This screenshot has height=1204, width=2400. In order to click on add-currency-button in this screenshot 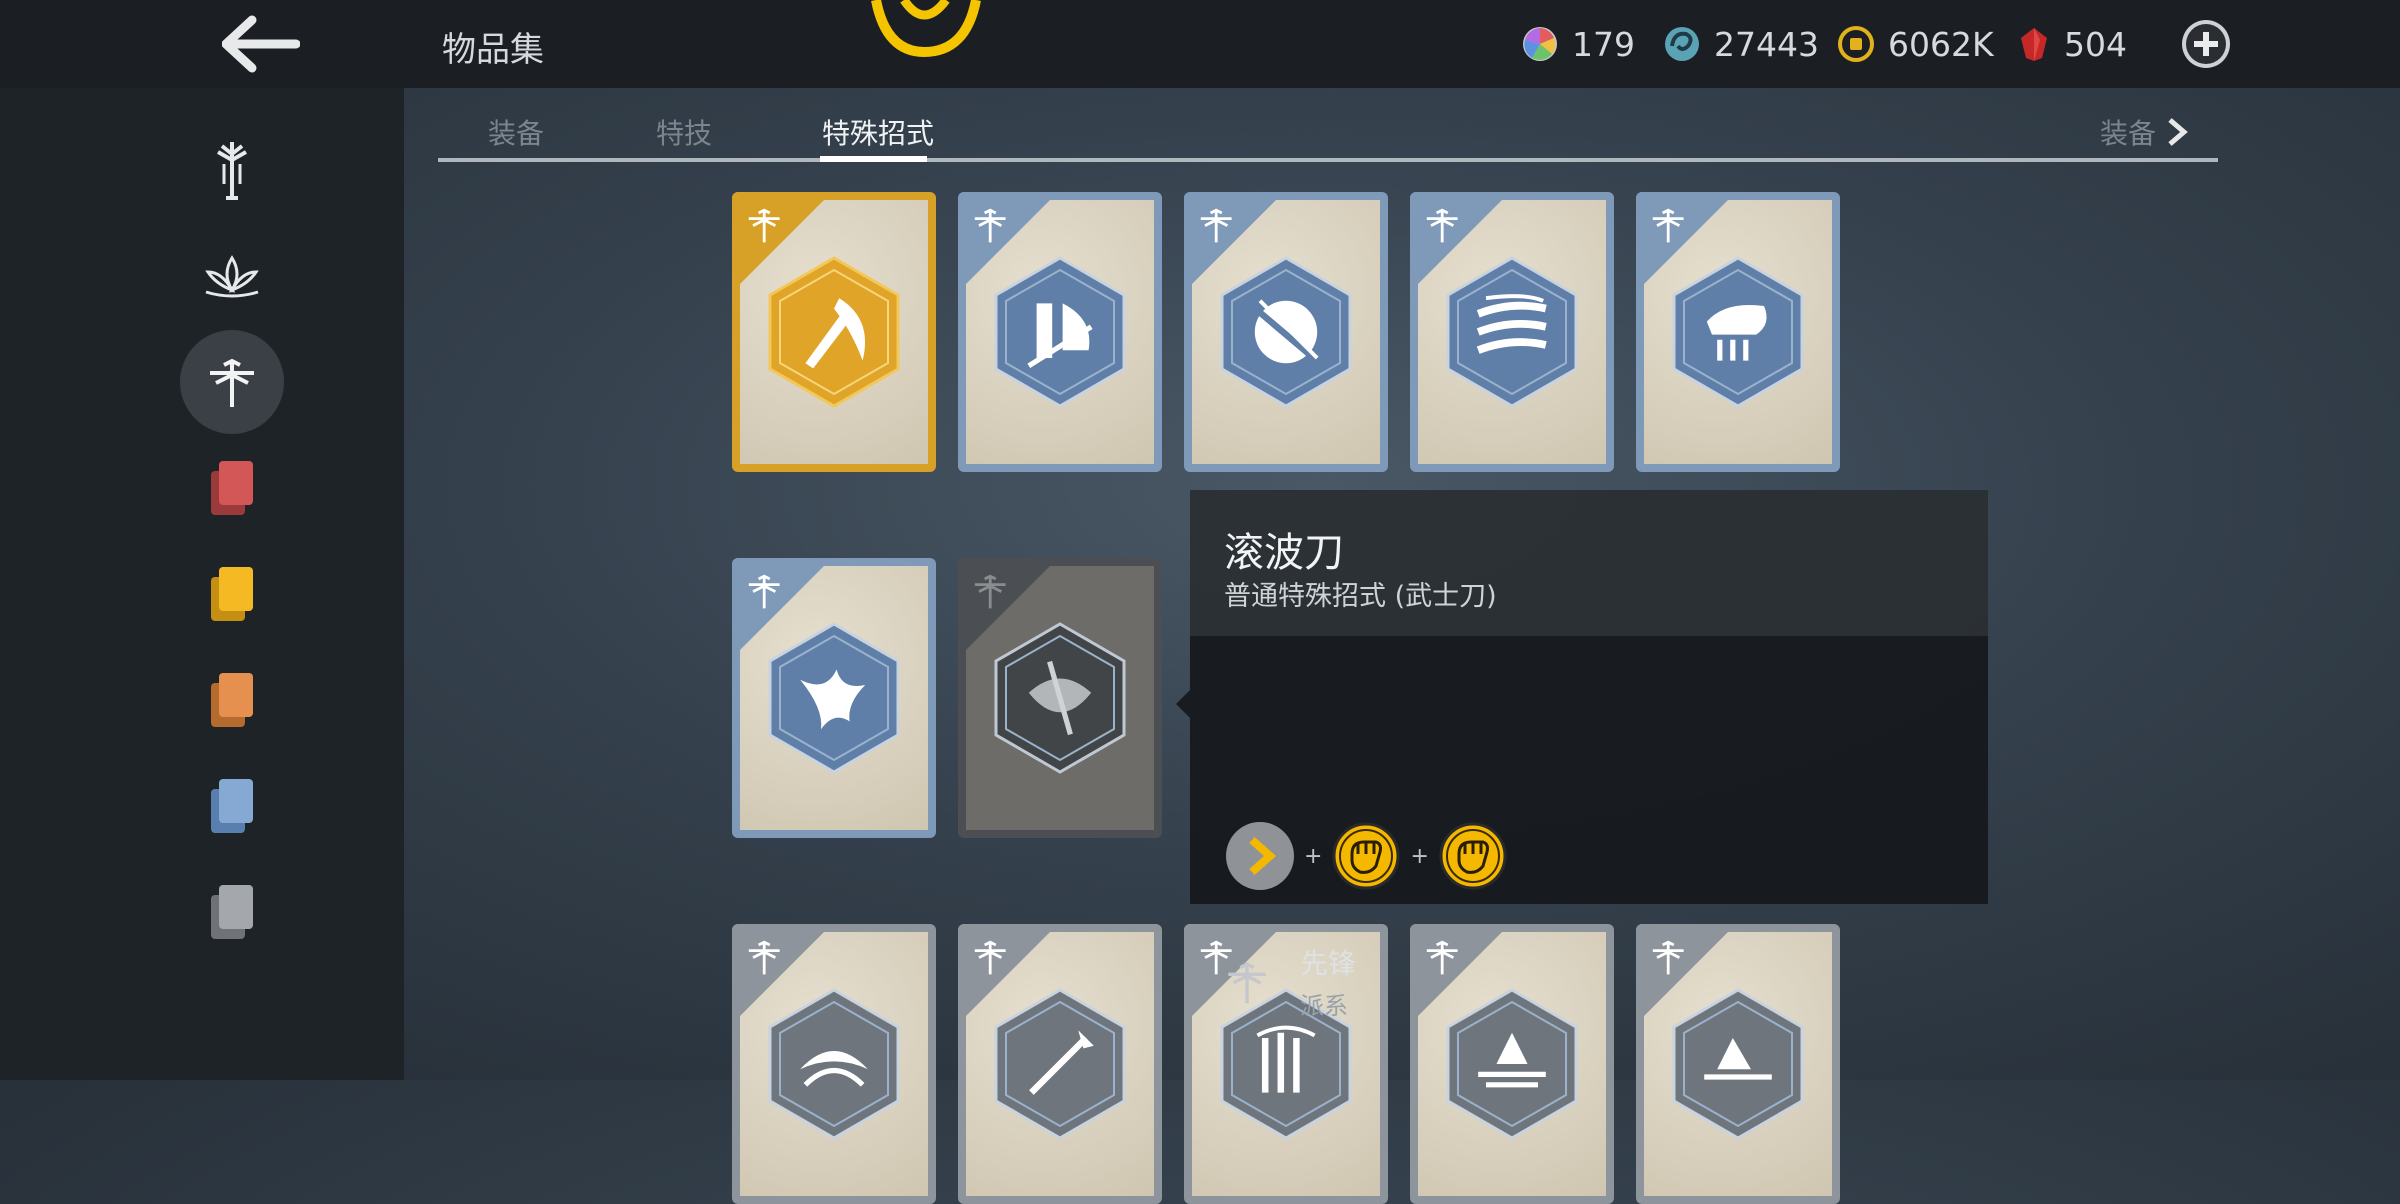, I will do `click(2206, 44)`.